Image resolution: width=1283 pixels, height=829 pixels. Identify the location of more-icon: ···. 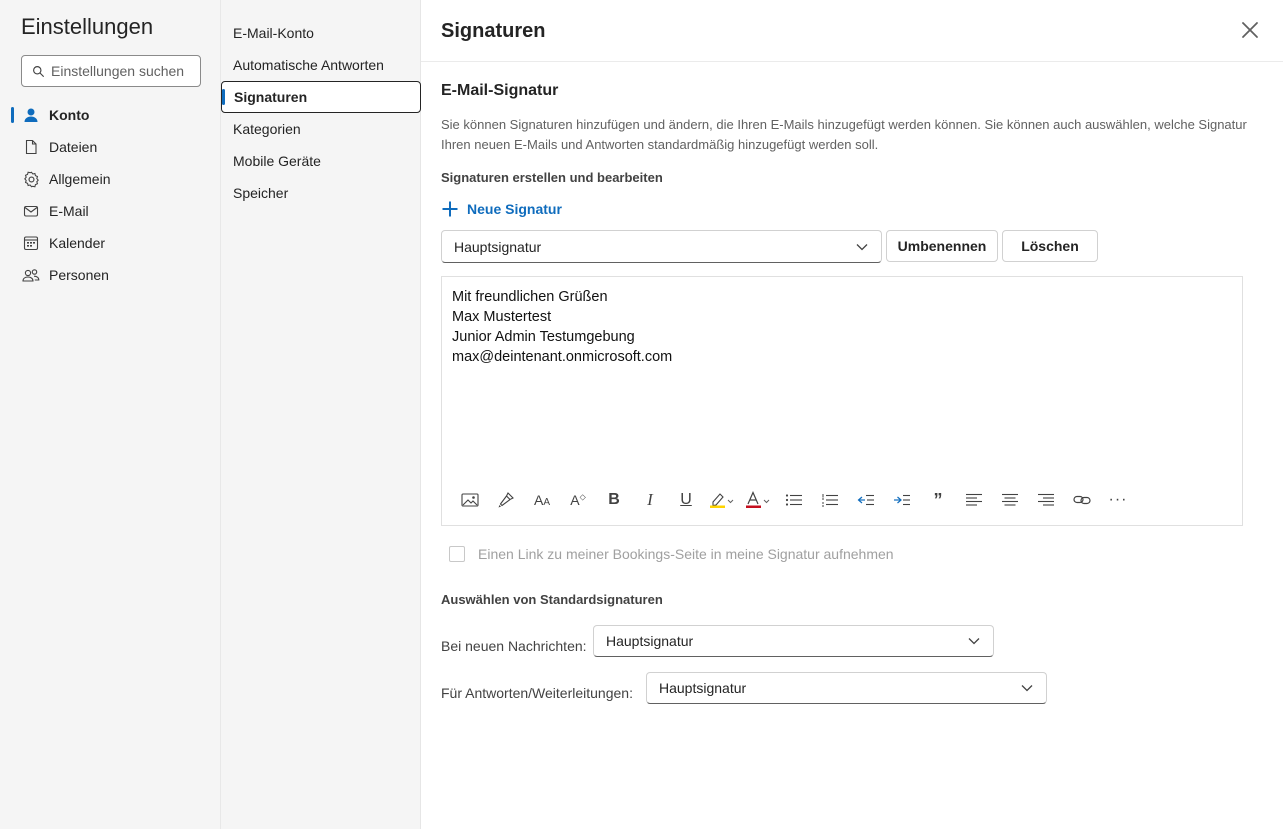
(1118, 499).